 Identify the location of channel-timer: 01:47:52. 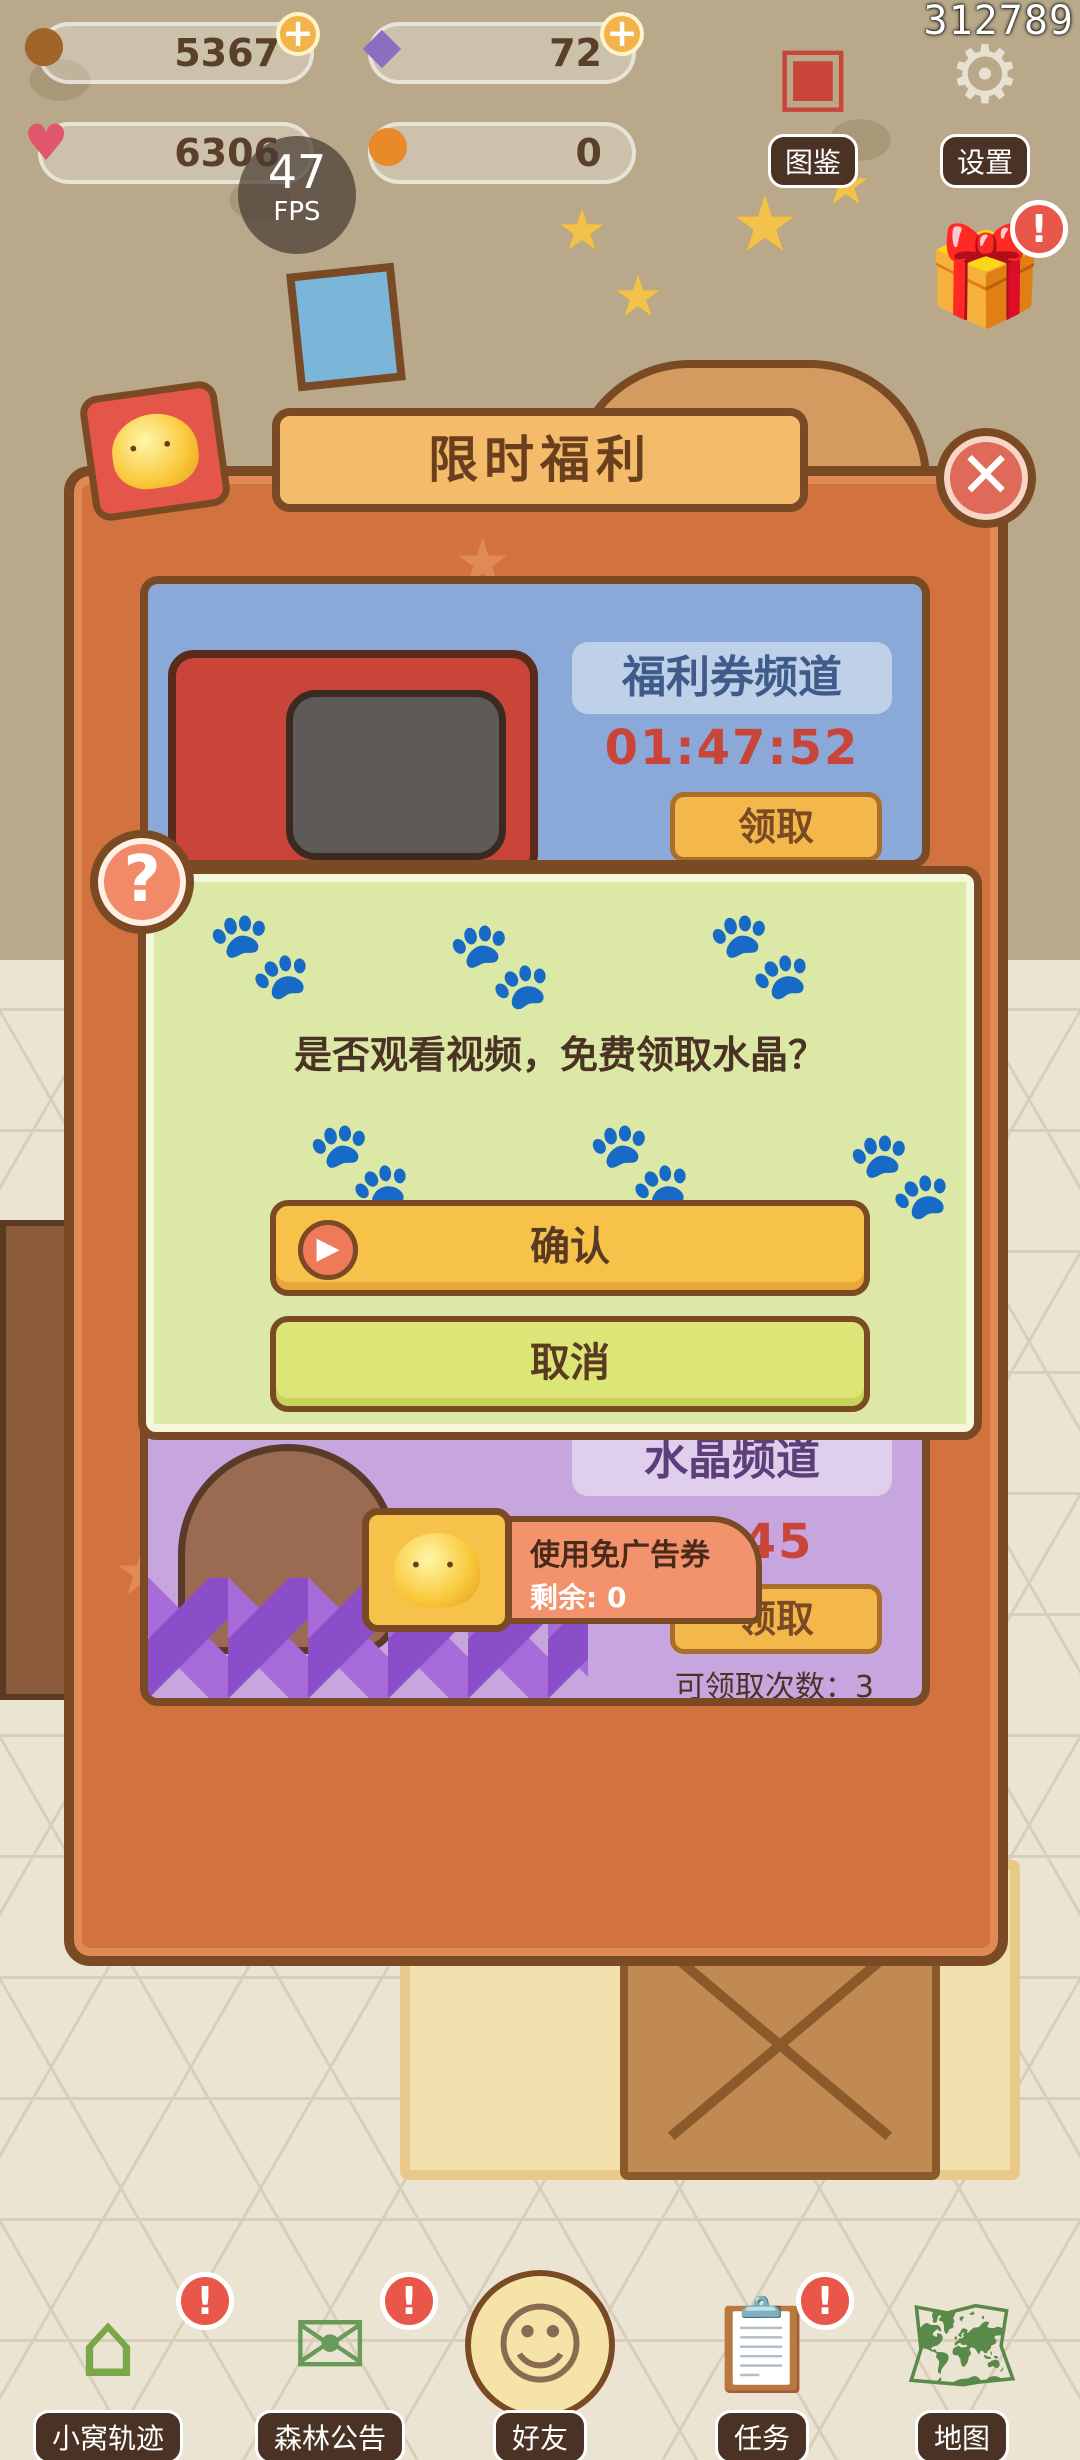
(732, 748).